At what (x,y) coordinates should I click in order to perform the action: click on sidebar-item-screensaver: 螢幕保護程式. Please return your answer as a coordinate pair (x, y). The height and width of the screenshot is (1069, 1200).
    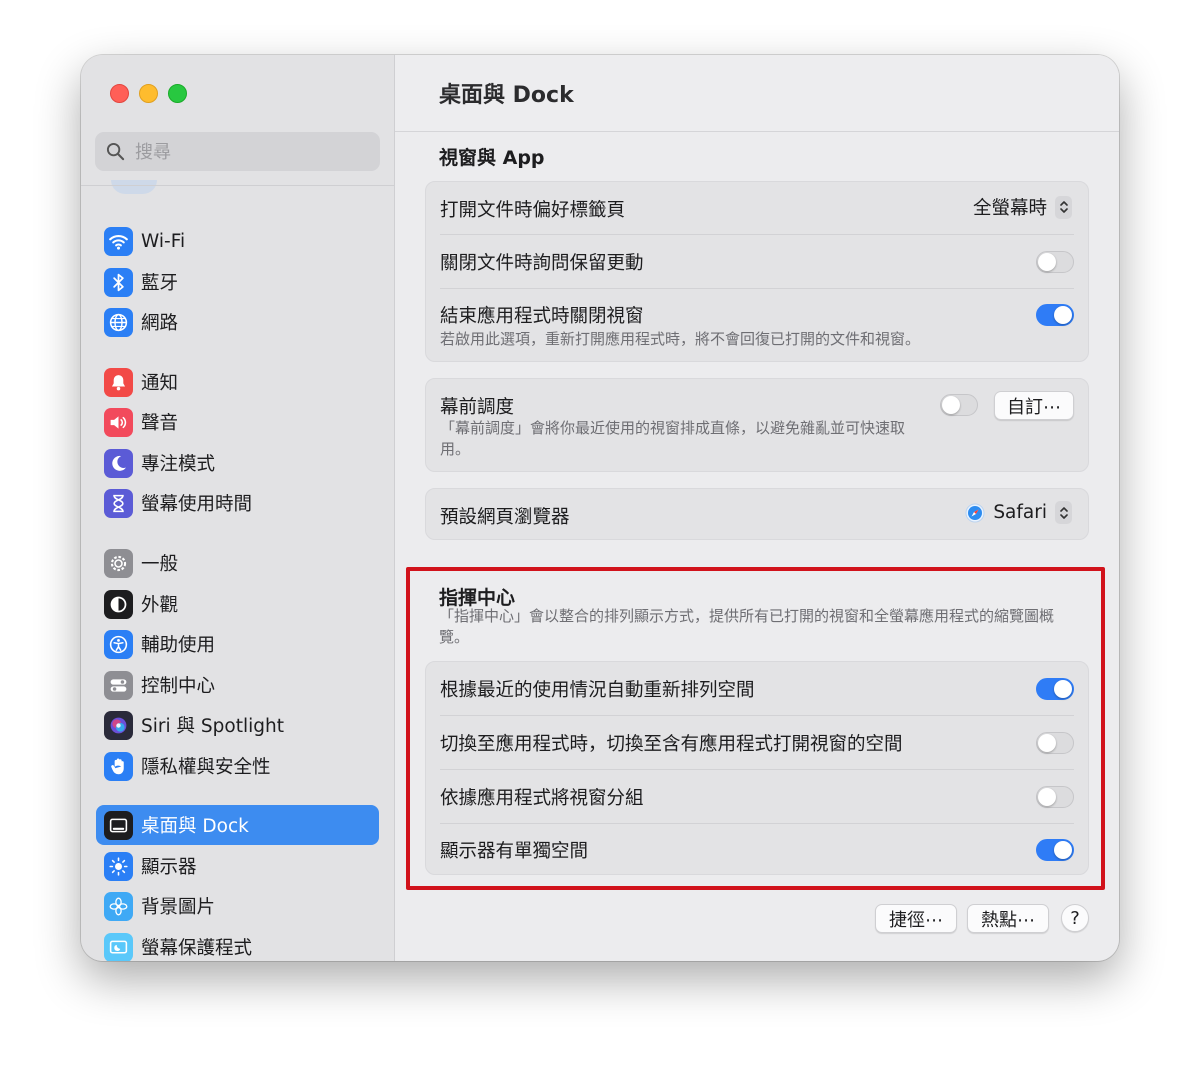
    Looking at the image, I should click on (237, 944).